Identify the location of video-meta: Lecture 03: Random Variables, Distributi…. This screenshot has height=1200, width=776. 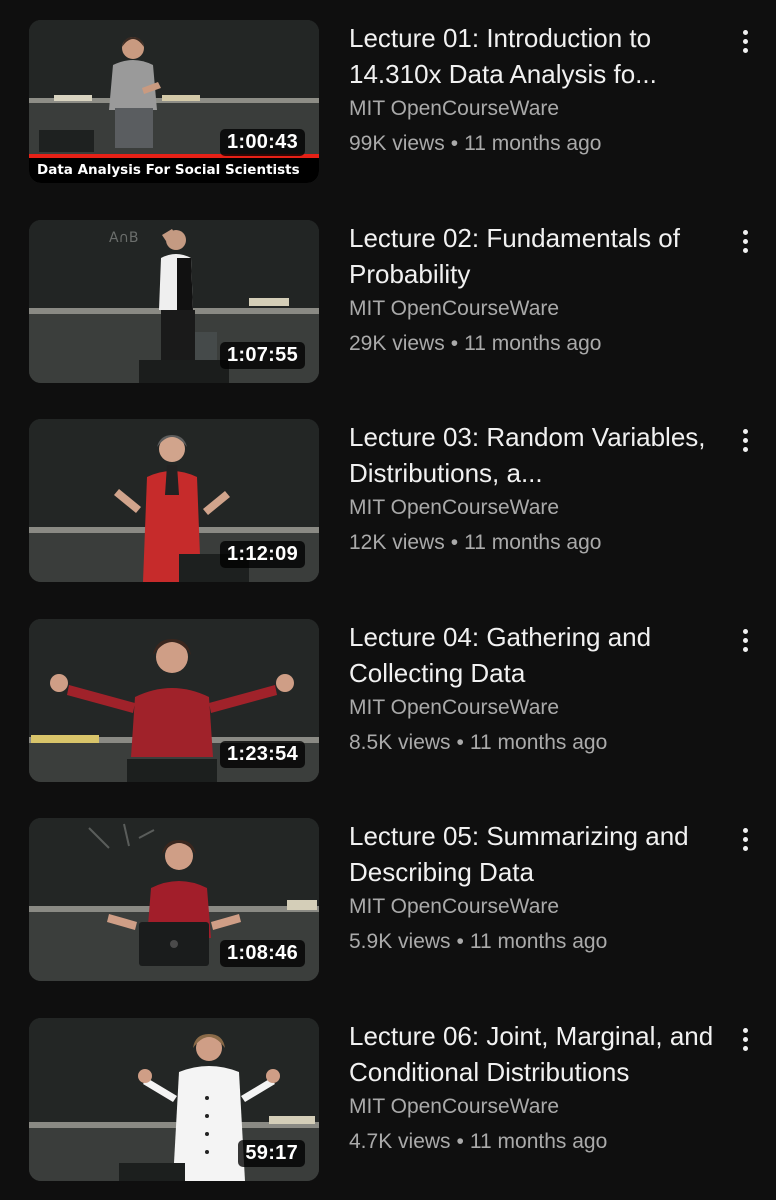
(540, 489).